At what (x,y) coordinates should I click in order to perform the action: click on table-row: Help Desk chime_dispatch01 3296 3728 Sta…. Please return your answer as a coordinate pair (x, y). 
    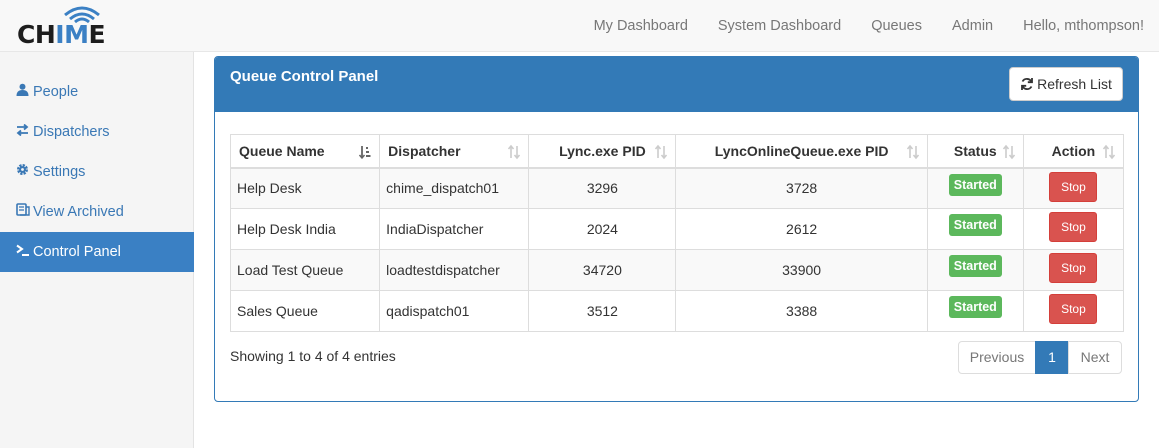
    Looking at the image, I should click on (677, 188).